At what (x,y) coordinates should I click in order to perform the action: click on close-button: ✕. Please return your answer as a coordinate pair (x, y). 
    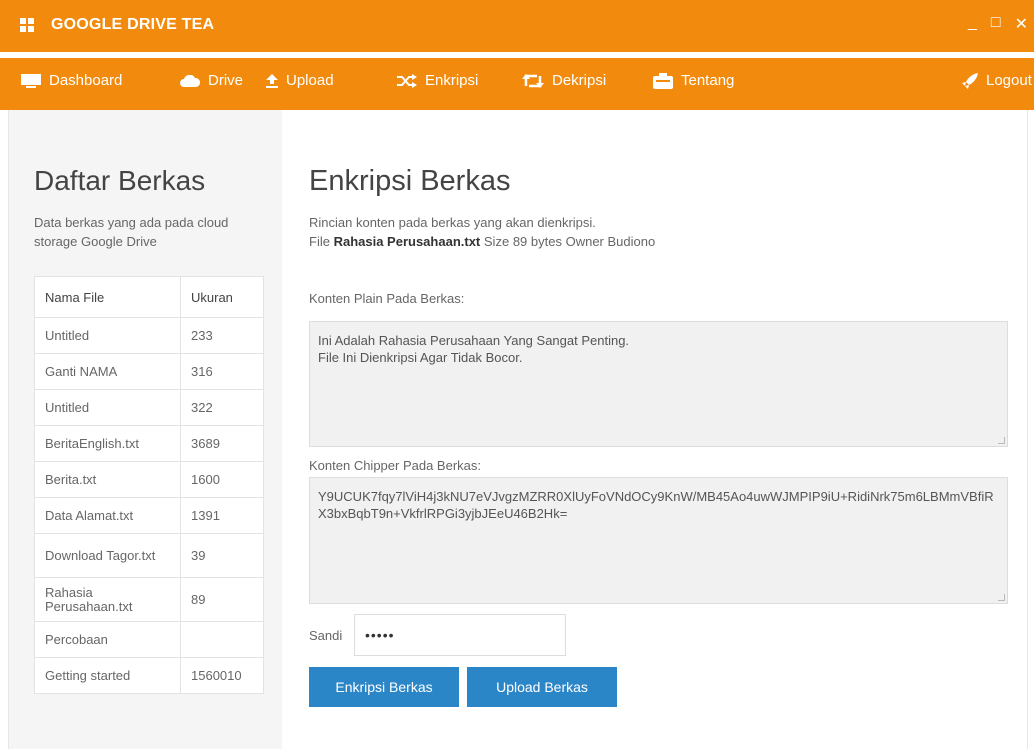
    Looking at the image, I should click on (1021, 24).